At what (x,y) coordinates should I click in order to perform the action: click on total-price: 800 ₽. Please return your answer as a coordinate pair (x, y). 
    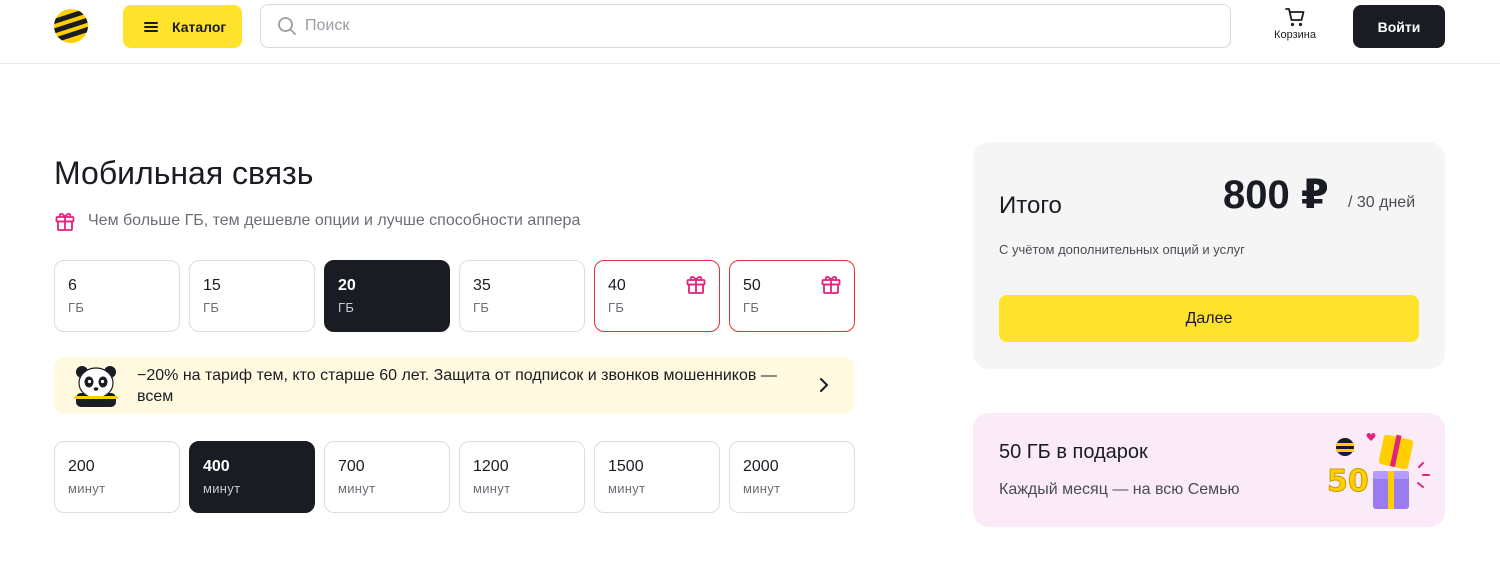
    Looking at the image, I should click on (1276, 195).